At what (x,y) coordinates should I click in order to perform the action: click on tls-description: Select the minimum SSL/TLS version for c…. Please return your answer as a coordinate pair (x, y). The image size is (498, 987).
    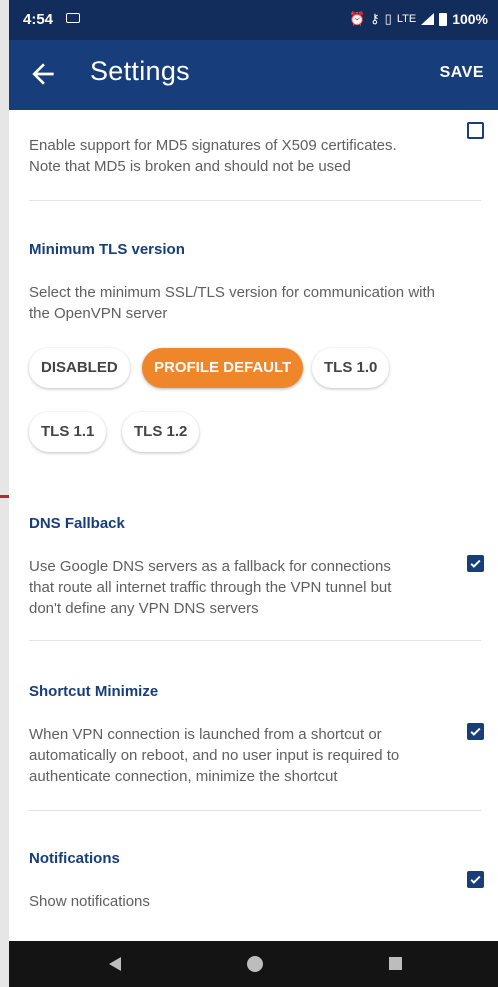
    Looking at the image, I should click on (232, 303).